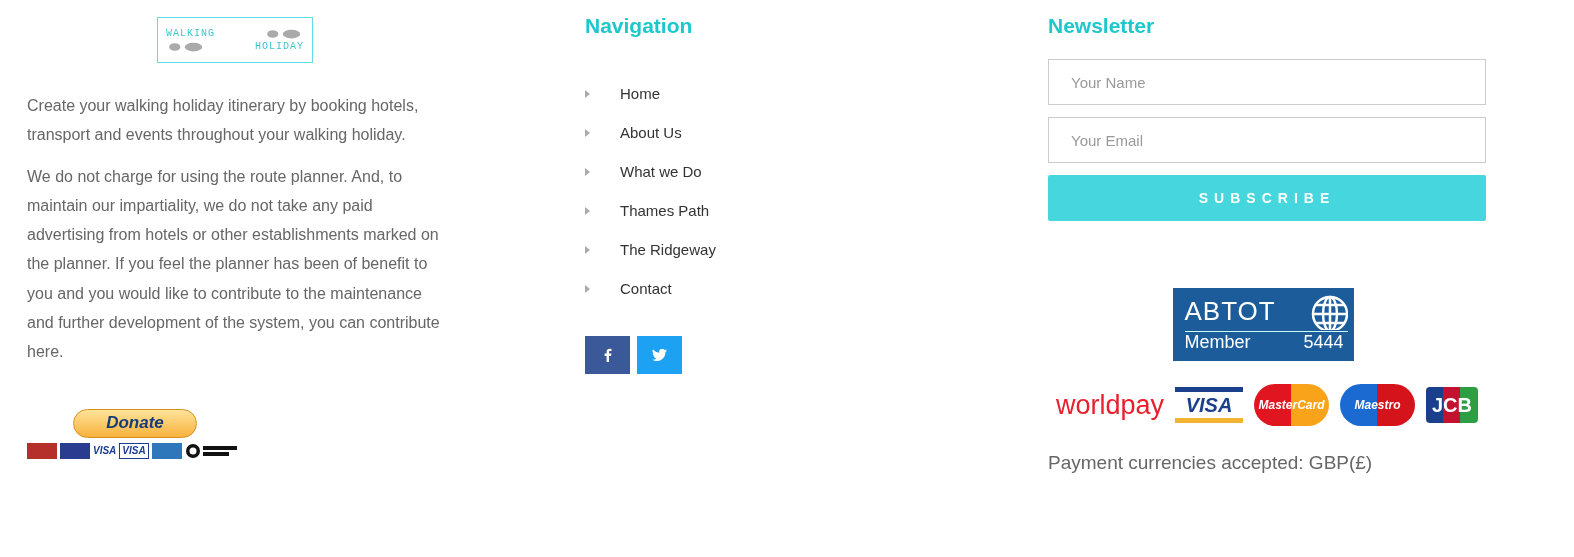 The height and width of the screenshot is (557, 1574). Describe the element at coordinates (651, 132) in the screenshot. I see `nav-link: About Us` at that location.